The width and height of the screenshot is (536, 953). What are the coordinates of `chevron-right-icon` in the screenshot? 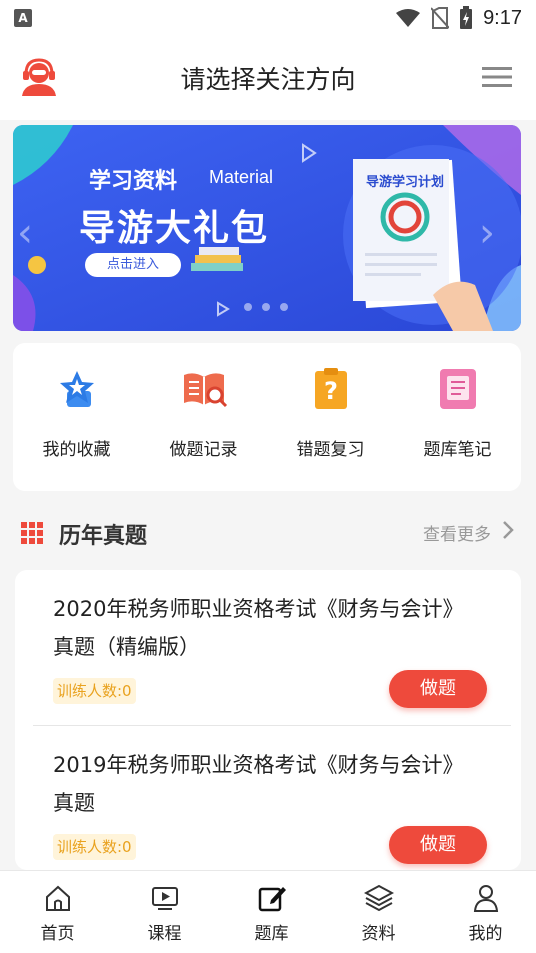 It's located at (508, 530).